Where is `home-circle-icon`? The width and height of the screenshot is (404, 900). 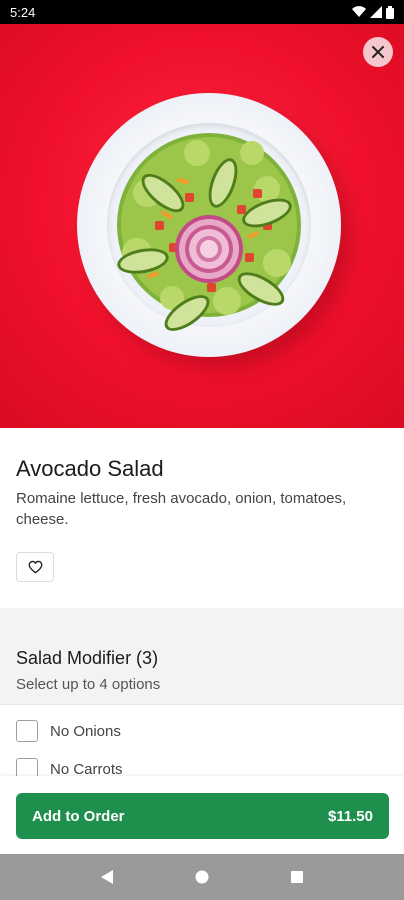 home-circle-icon is located at coordinates (202, 877).